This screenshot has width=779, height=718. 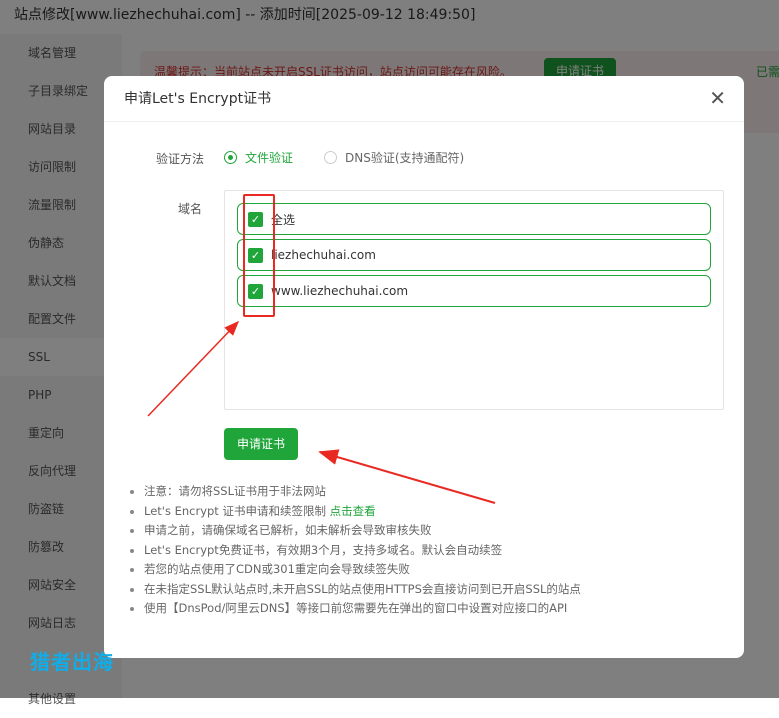 What do you see at coordinates (407, 476) in the screenshot?
I see `arrow-to-apply-button` at bounding box center [407, 476].